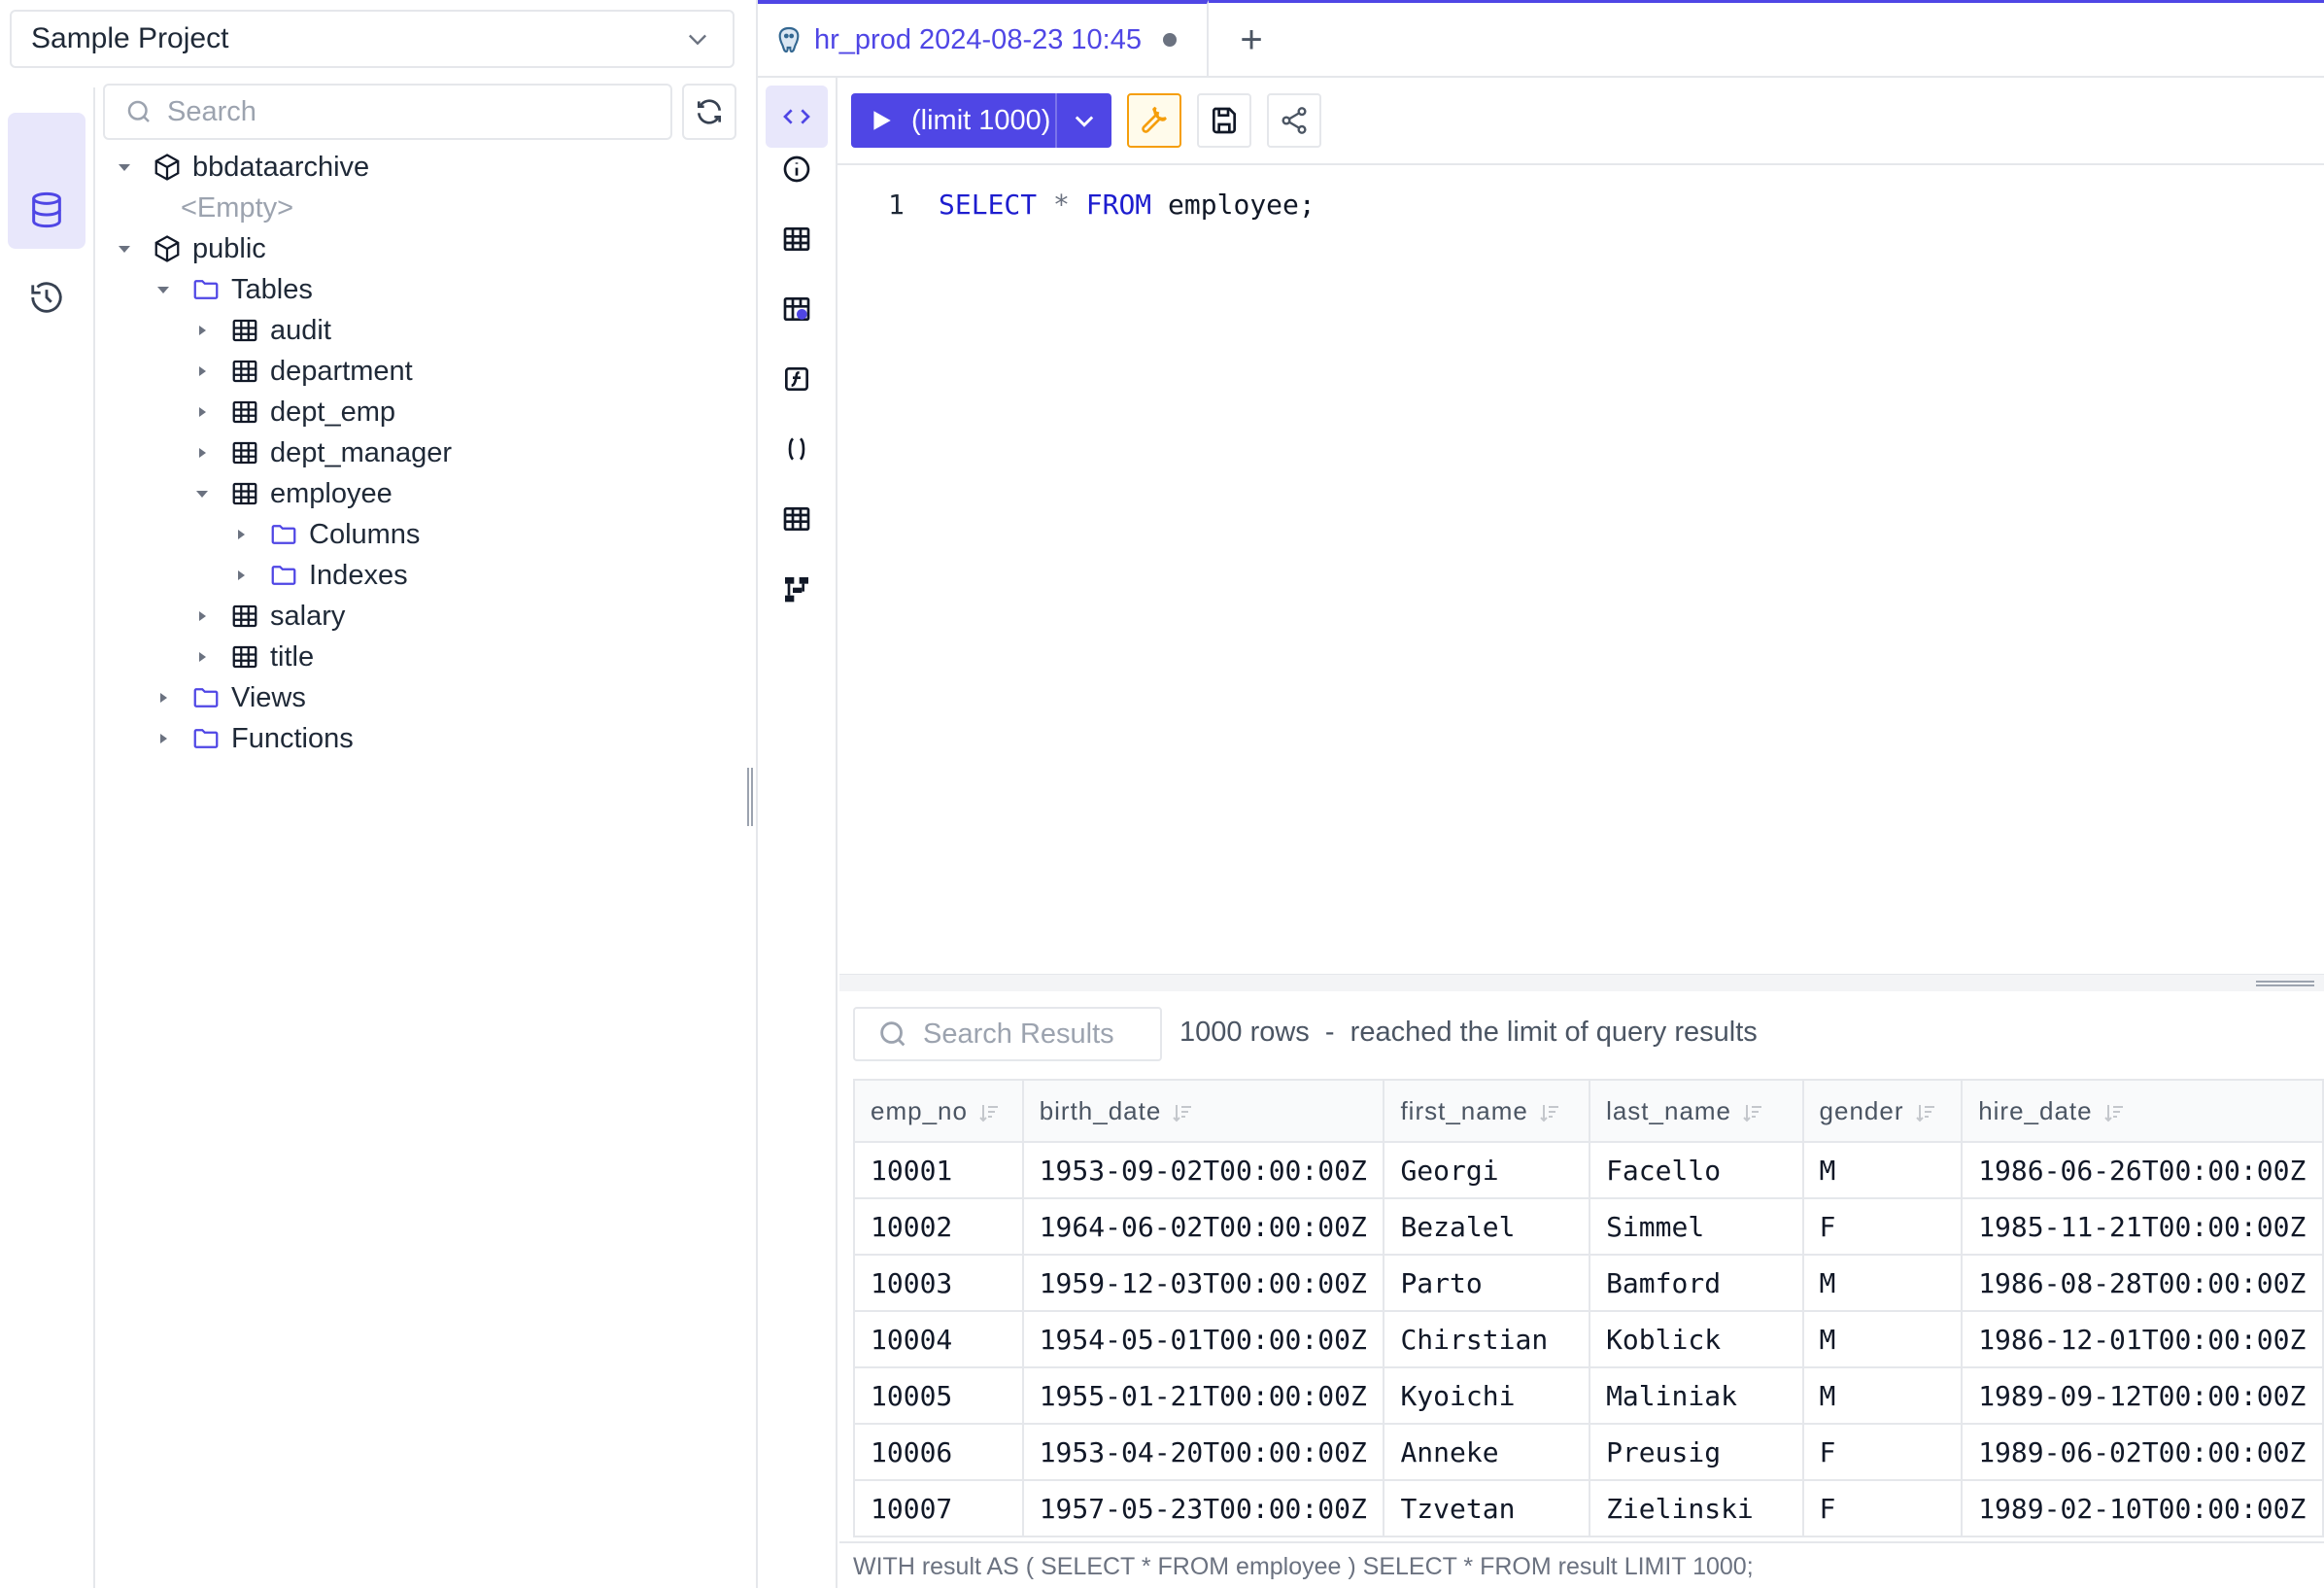  Describe the element at coordinates (1487, 1339) in the screenshot. I see `table-cell: Chirstian` at that location.